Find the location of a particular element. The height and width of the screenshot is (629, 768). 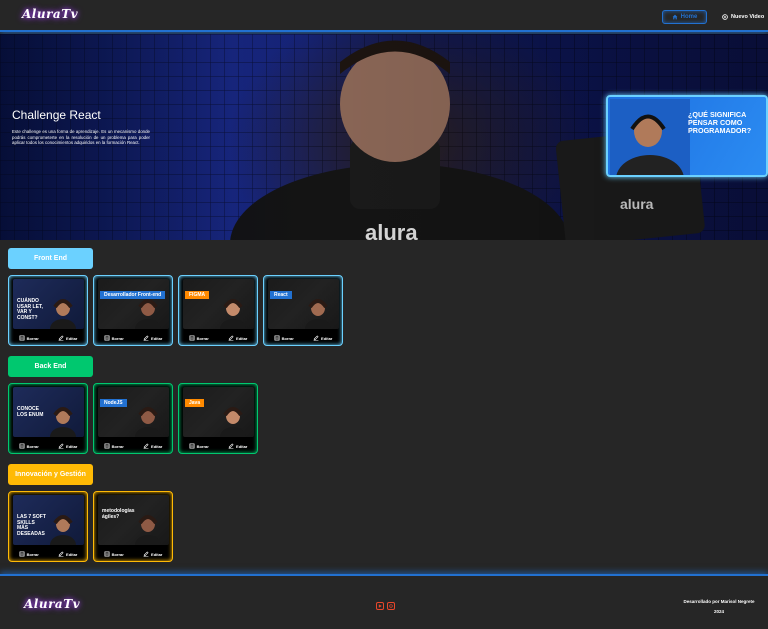

home-button: Home is located at coordinates (684, 17).